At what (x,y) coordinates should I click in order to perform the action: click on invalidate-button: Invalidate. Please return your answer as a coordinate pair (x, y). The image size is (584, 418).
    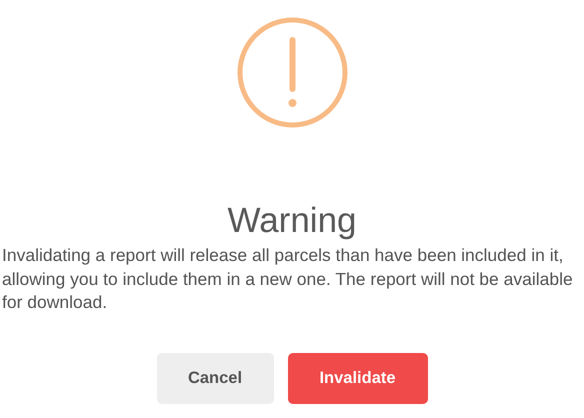
    Looking at the image, I should click on (358, 378).